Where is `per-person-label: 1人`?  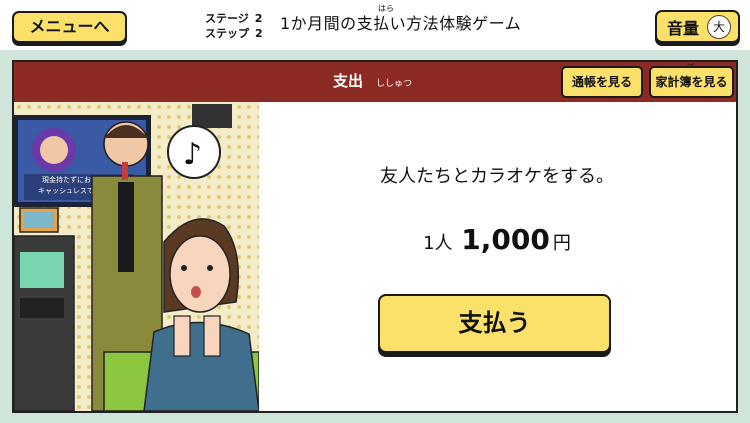
per-person-label: 1人 is located at coordinates (438, 243).